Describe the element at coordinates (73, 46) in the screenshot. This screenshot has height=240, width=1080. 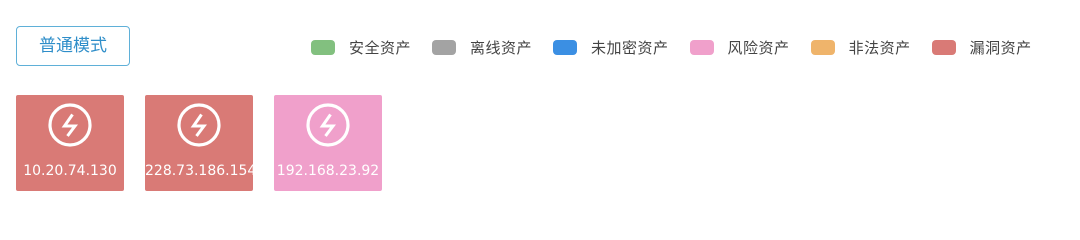
I see `normal-mode-button: 普通模式` at that location.